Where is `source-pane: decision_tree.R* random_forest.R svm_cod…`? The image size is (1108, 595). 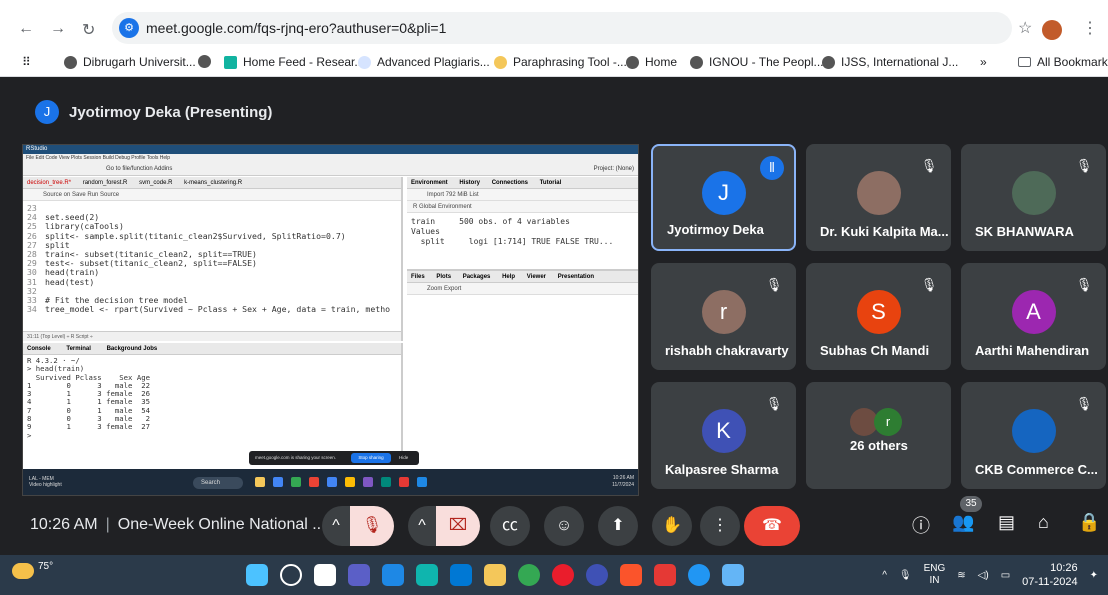
source-pane: decision_tree.R* random_forest.R svm_cod… is located at coordinates (213, 259).